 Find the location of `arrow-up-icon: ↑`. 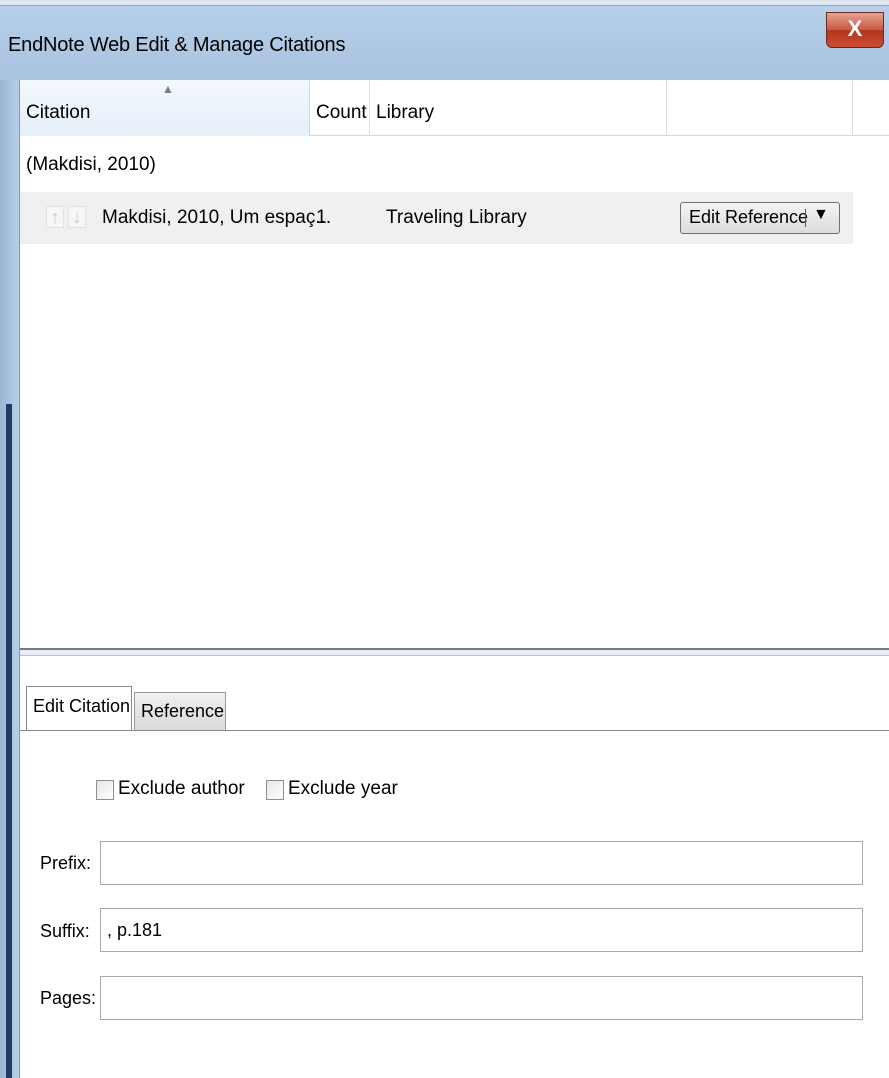

arrow-up-icon: ↑ is located at coordinates (55, 217).